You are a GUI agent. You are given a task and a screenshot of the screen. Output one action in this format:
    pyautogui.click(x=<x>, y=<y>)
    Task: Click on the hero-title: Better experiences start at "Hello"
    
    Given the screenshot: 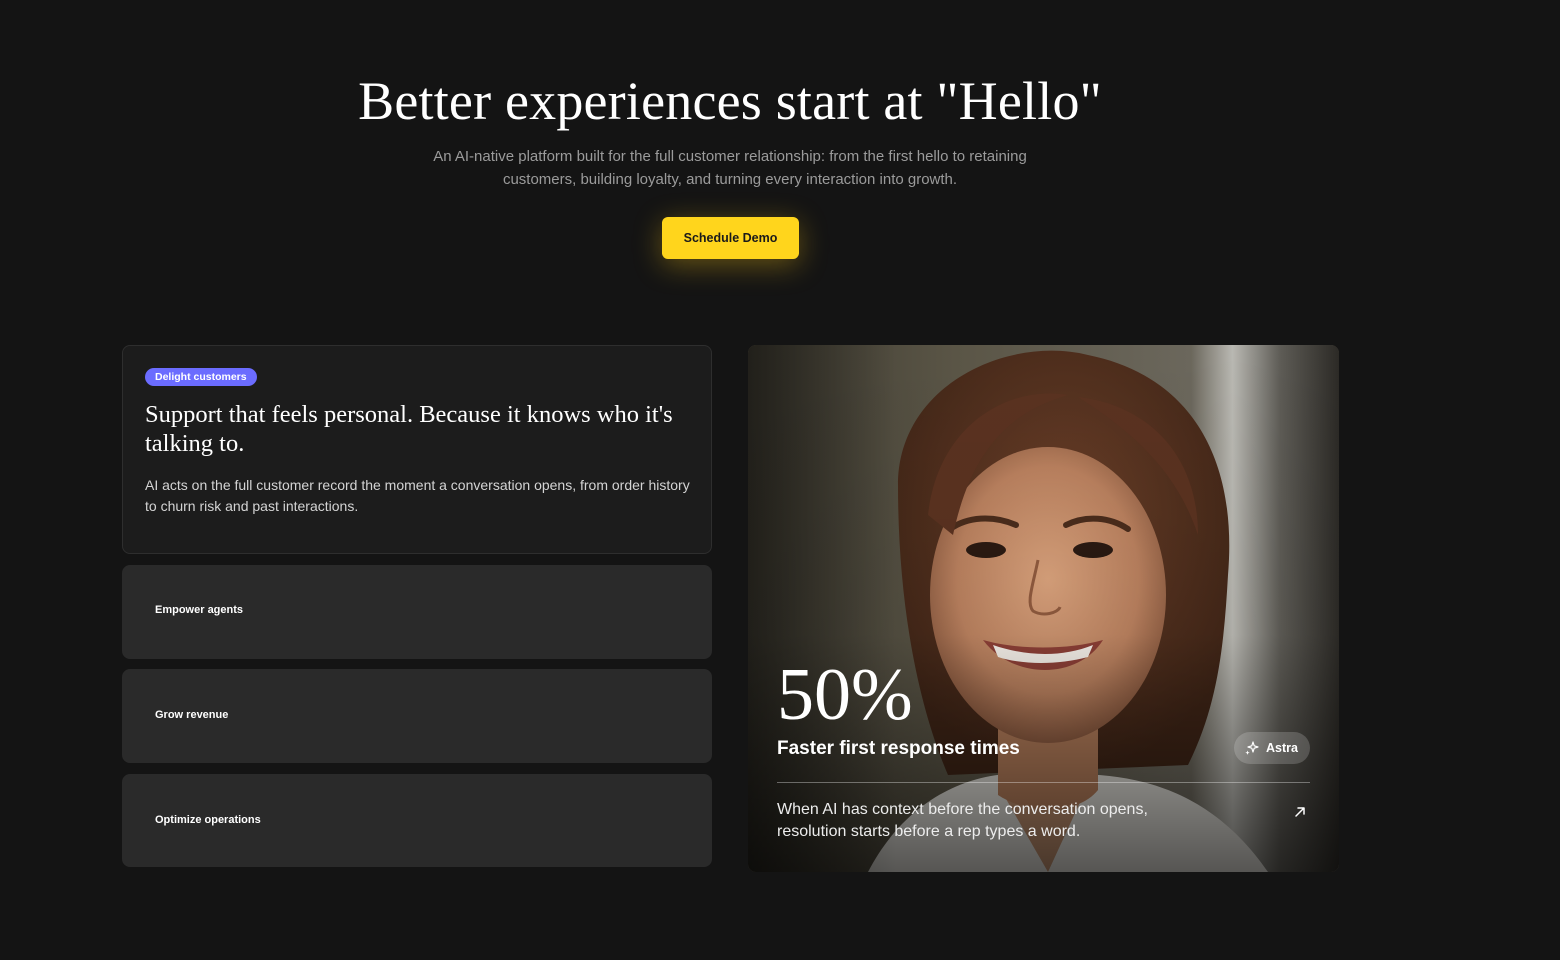 What is the action you would take?
    pyautogui.click(x=730, y=101)
    